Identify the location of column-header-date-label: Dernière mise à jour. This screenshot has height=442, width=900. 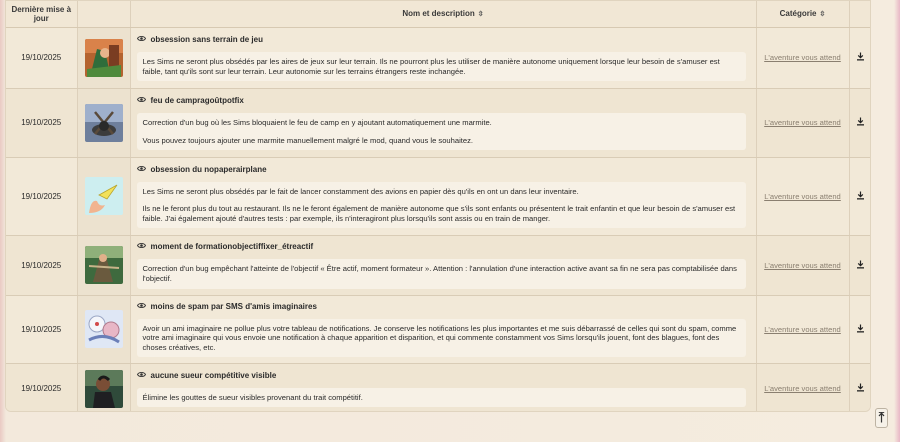
(41, 13).